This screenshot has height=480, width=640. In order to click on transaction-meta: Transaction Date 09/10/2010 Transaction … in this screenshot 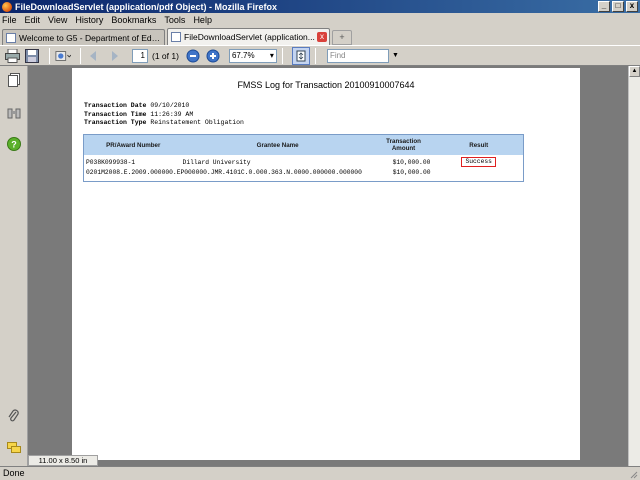, I will do `click(164, 115)`.